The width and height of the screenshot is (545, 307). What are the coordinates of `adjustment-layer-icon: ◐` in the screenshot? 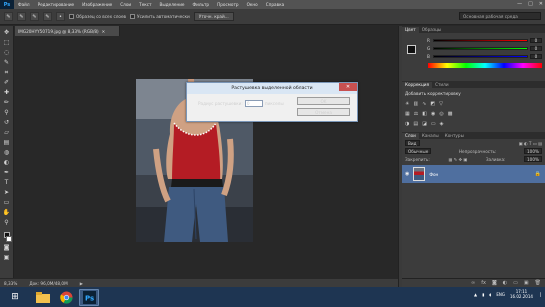 It's located at (505, 283).